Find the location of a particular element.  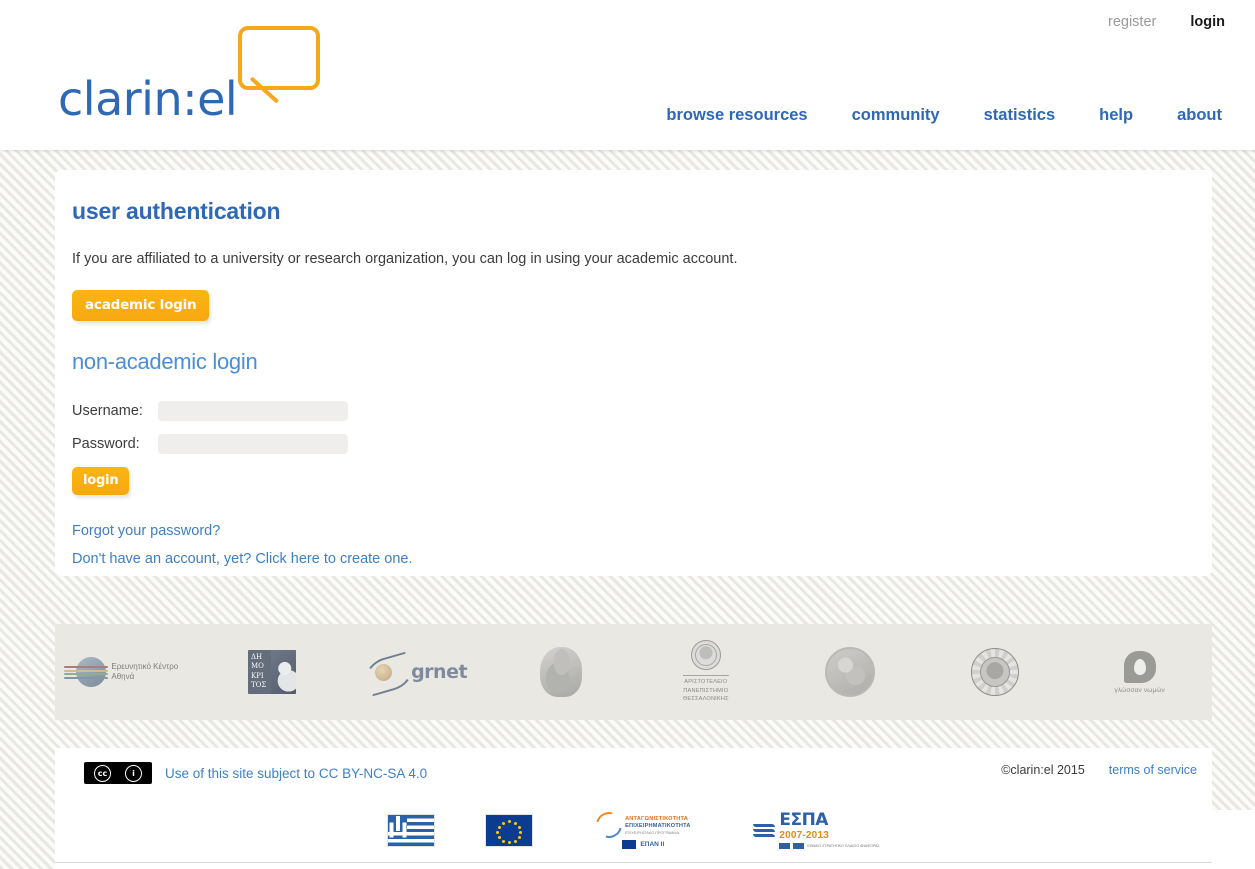

creative-commons-badge-icon: cc i is located at coordinates (118, 773).